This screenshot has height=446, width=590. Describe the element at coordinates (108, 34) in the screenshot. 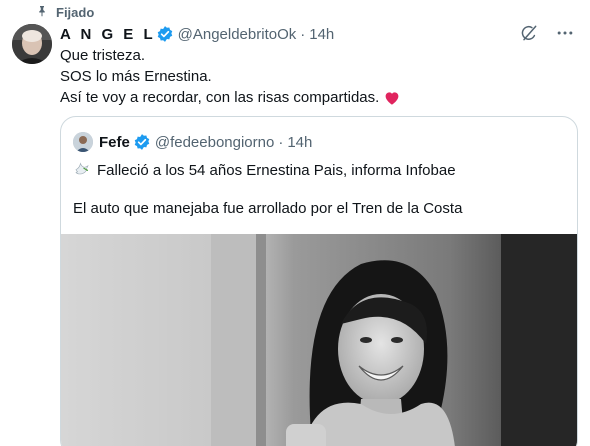

I see `author-name: A N G E L` at that location.